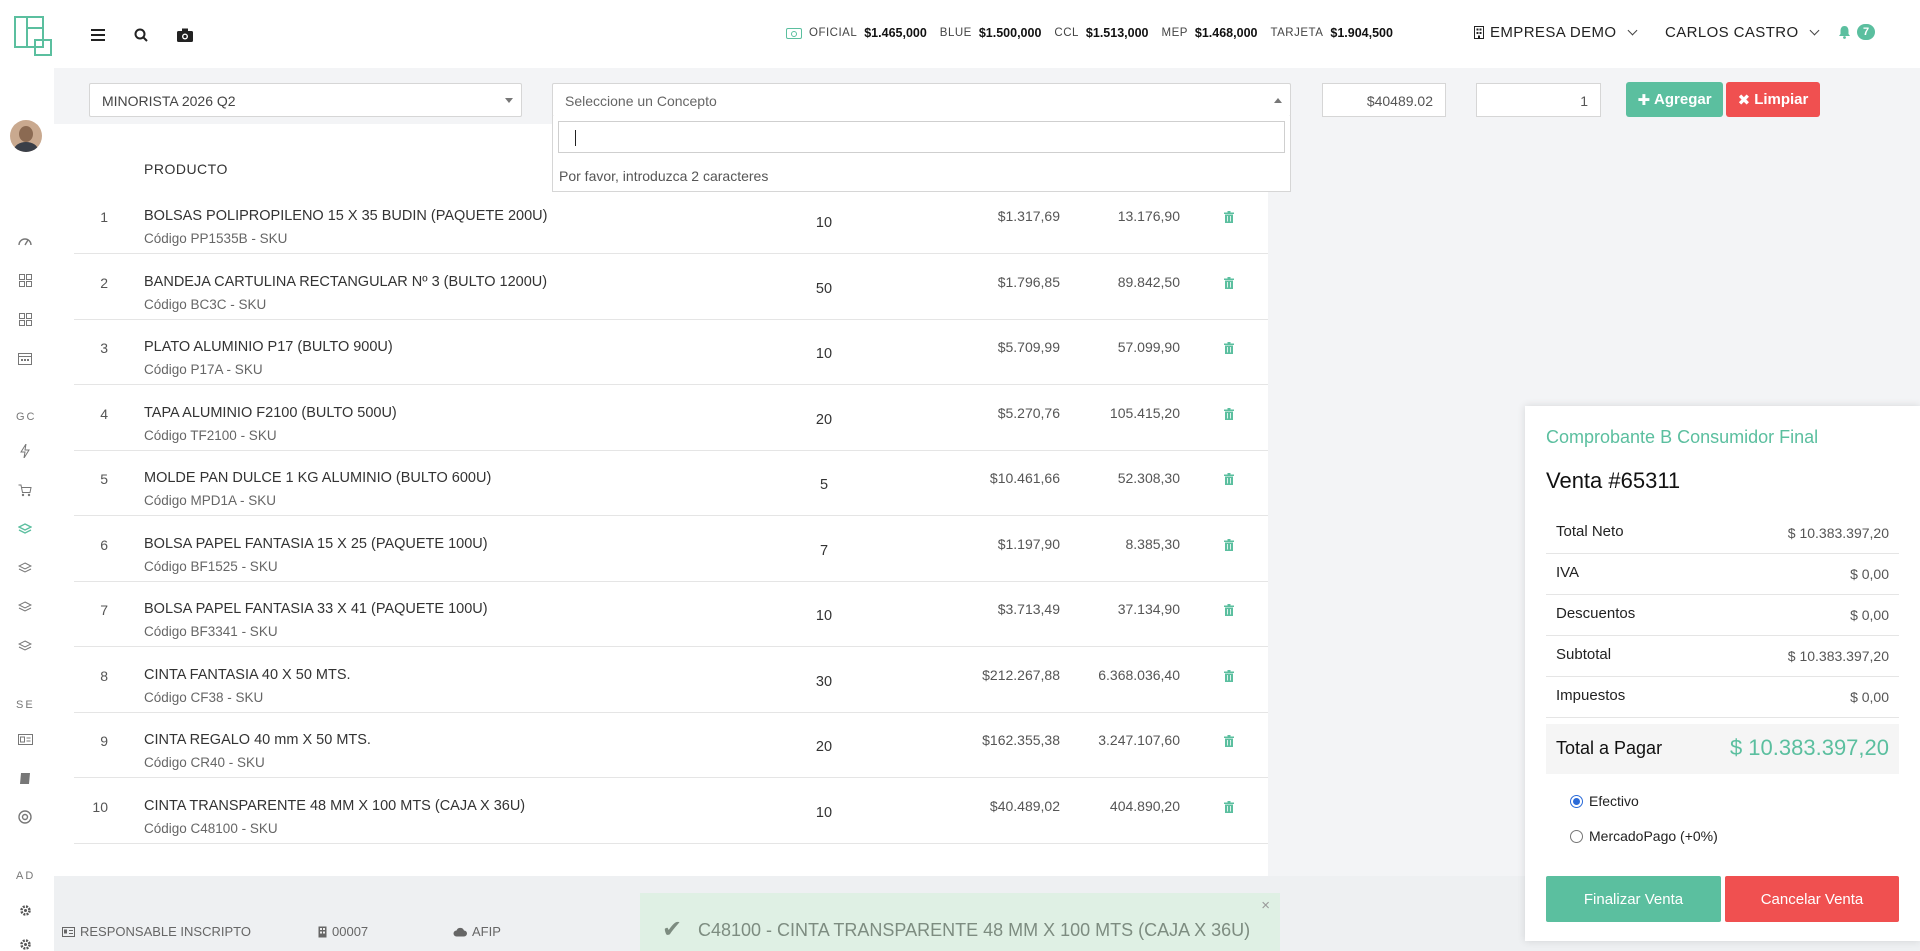 The image size is (1920, 951). I want to click on notifications: 7, so click(1857, 32).